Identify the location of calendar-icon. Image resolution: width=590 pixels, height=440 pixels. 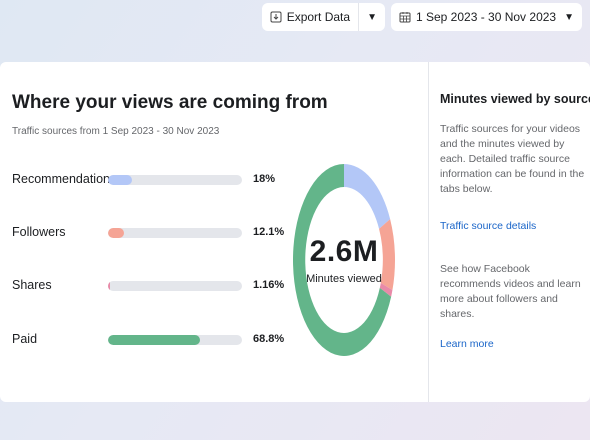
(405, 17).